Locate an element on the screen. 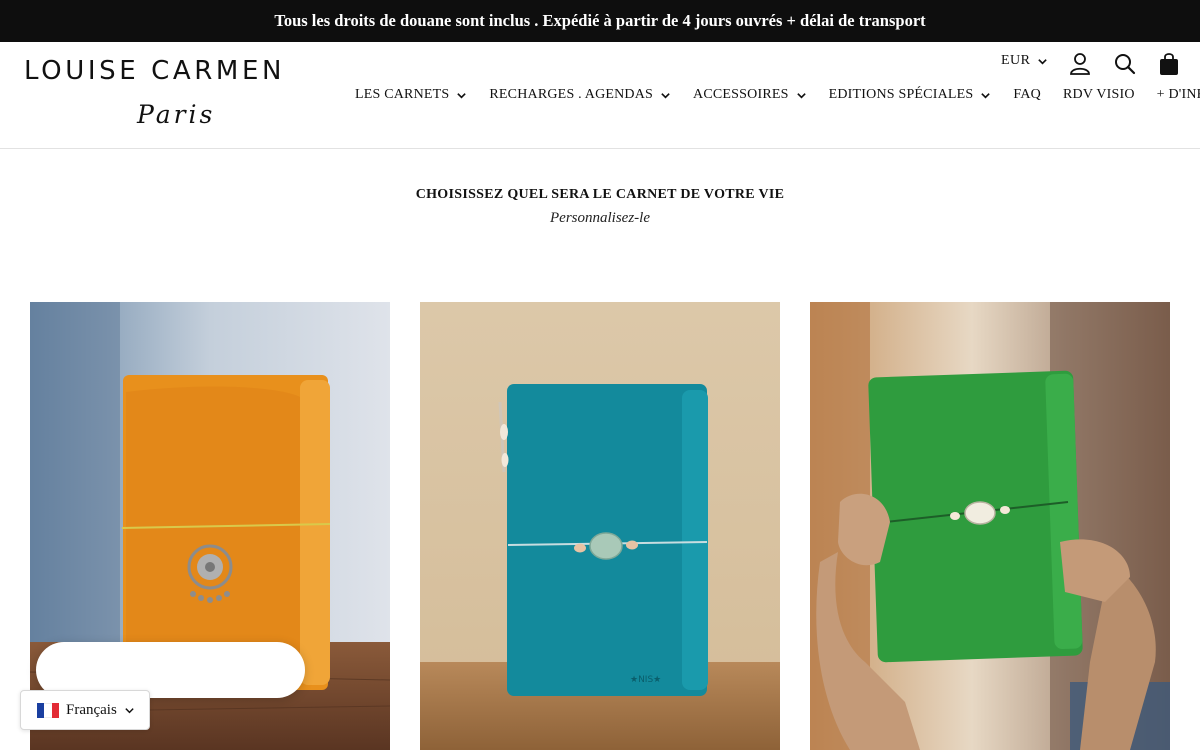 Image resolution: width=1200 pixels, height=750 pixels. nav-label: ACCESSOIRES is located at coordinates (741, 94).